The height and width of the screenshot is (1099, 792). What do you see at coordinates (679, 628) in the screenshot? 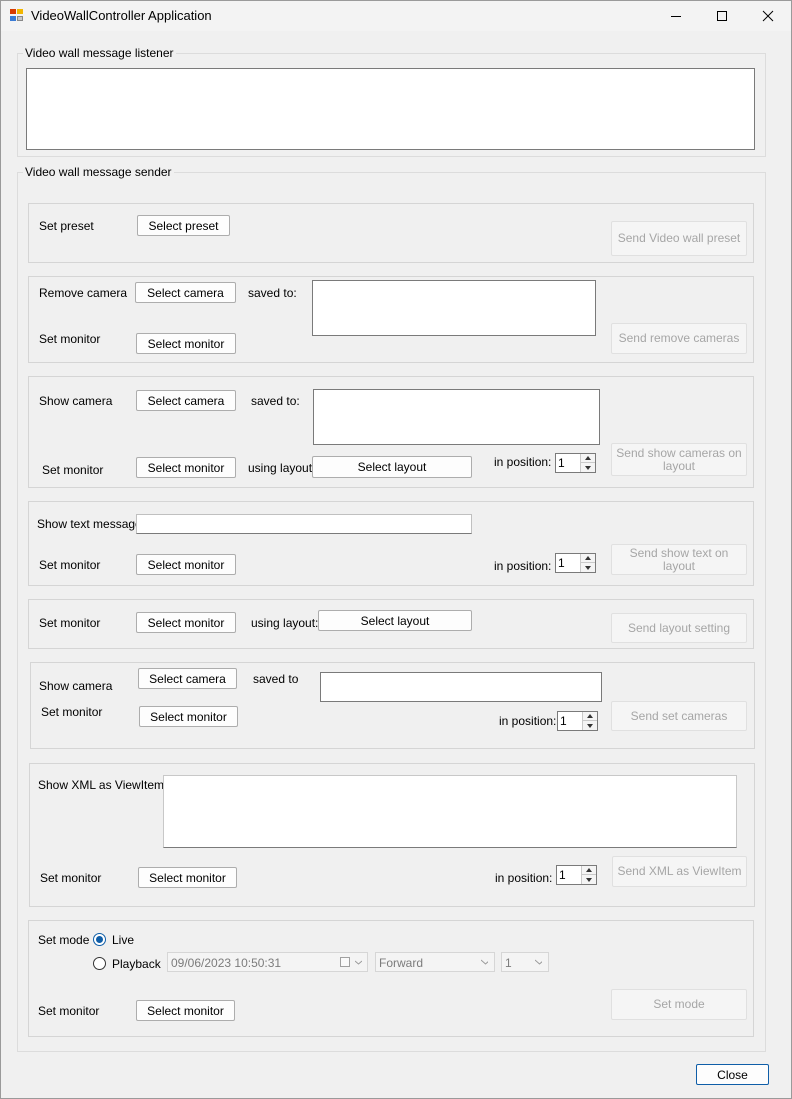
I see `send-layout-setting-button: Send layout setting` at bounding box center [679, 628].